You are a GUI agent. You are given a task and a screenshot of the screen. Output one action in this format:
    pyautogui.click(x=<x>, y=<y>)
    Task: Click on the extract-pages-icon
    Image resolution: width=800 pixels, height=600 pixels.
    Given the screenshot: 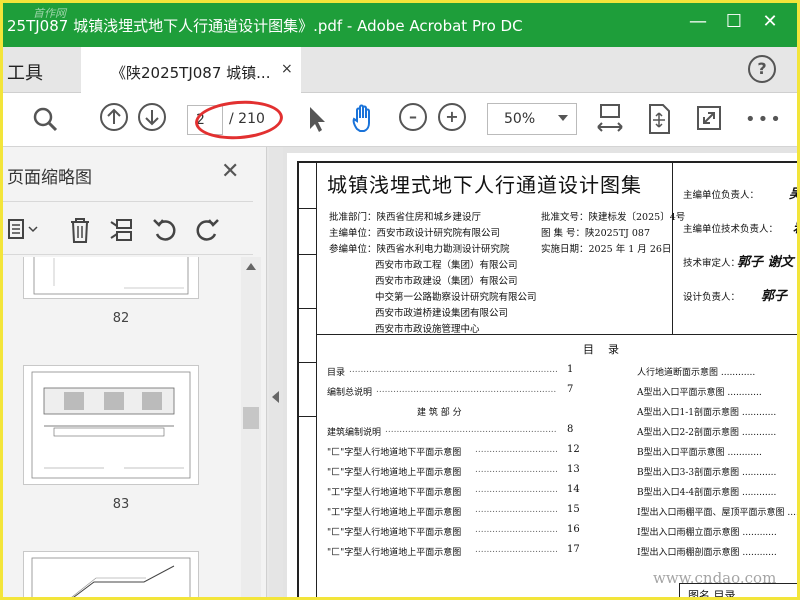 What is the action you would take?
    pyautogui.click(x=121, y=230)
    